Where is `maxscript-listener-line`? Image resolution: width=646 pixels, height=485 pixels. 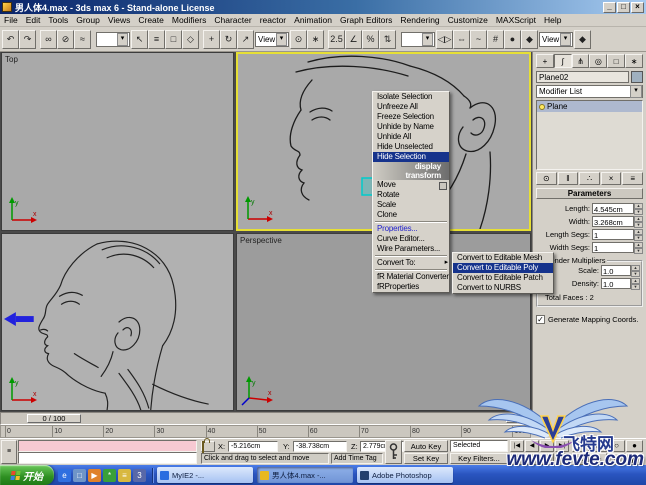 maxscript-listener-line is located at coordinates (107, 458).